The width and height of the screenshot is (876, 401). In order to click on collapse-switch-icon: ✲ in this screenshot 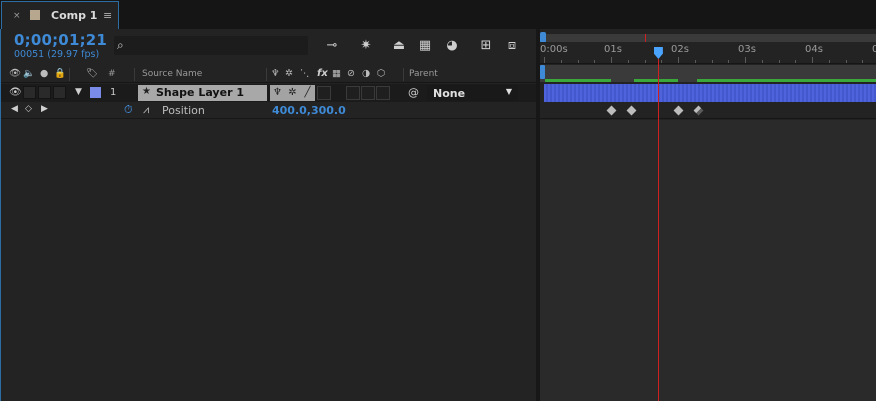, I will do `click(289, 73)`.